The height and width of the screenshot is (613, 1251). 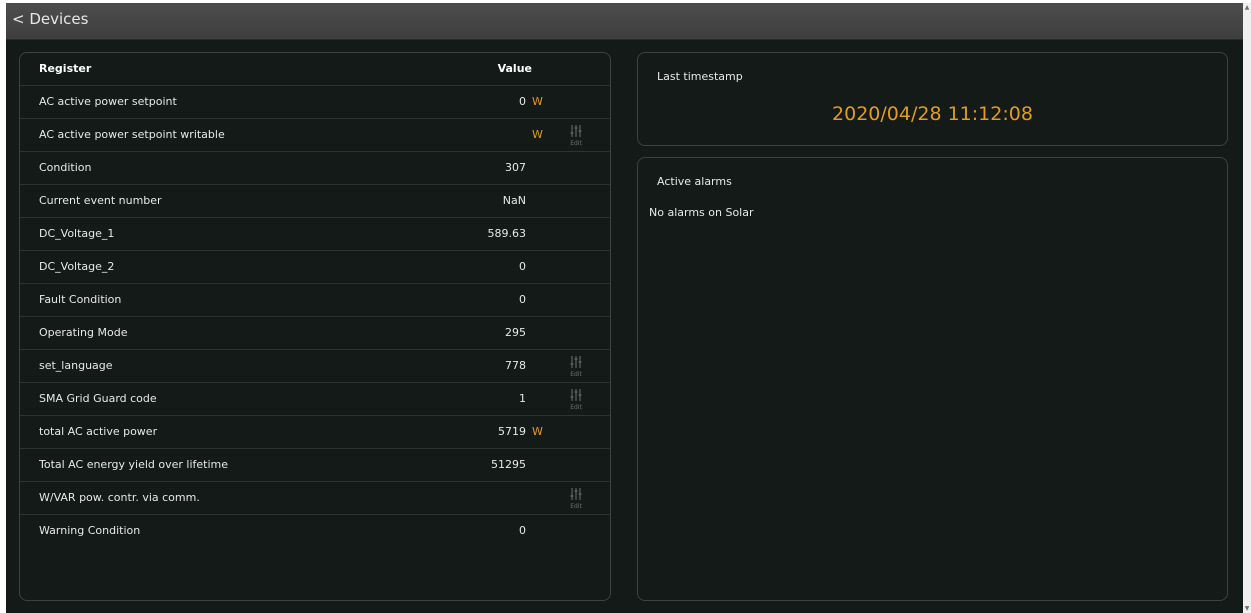 I want to click on register-name: AC active power setpoint writable, so click(x=132, y=134).